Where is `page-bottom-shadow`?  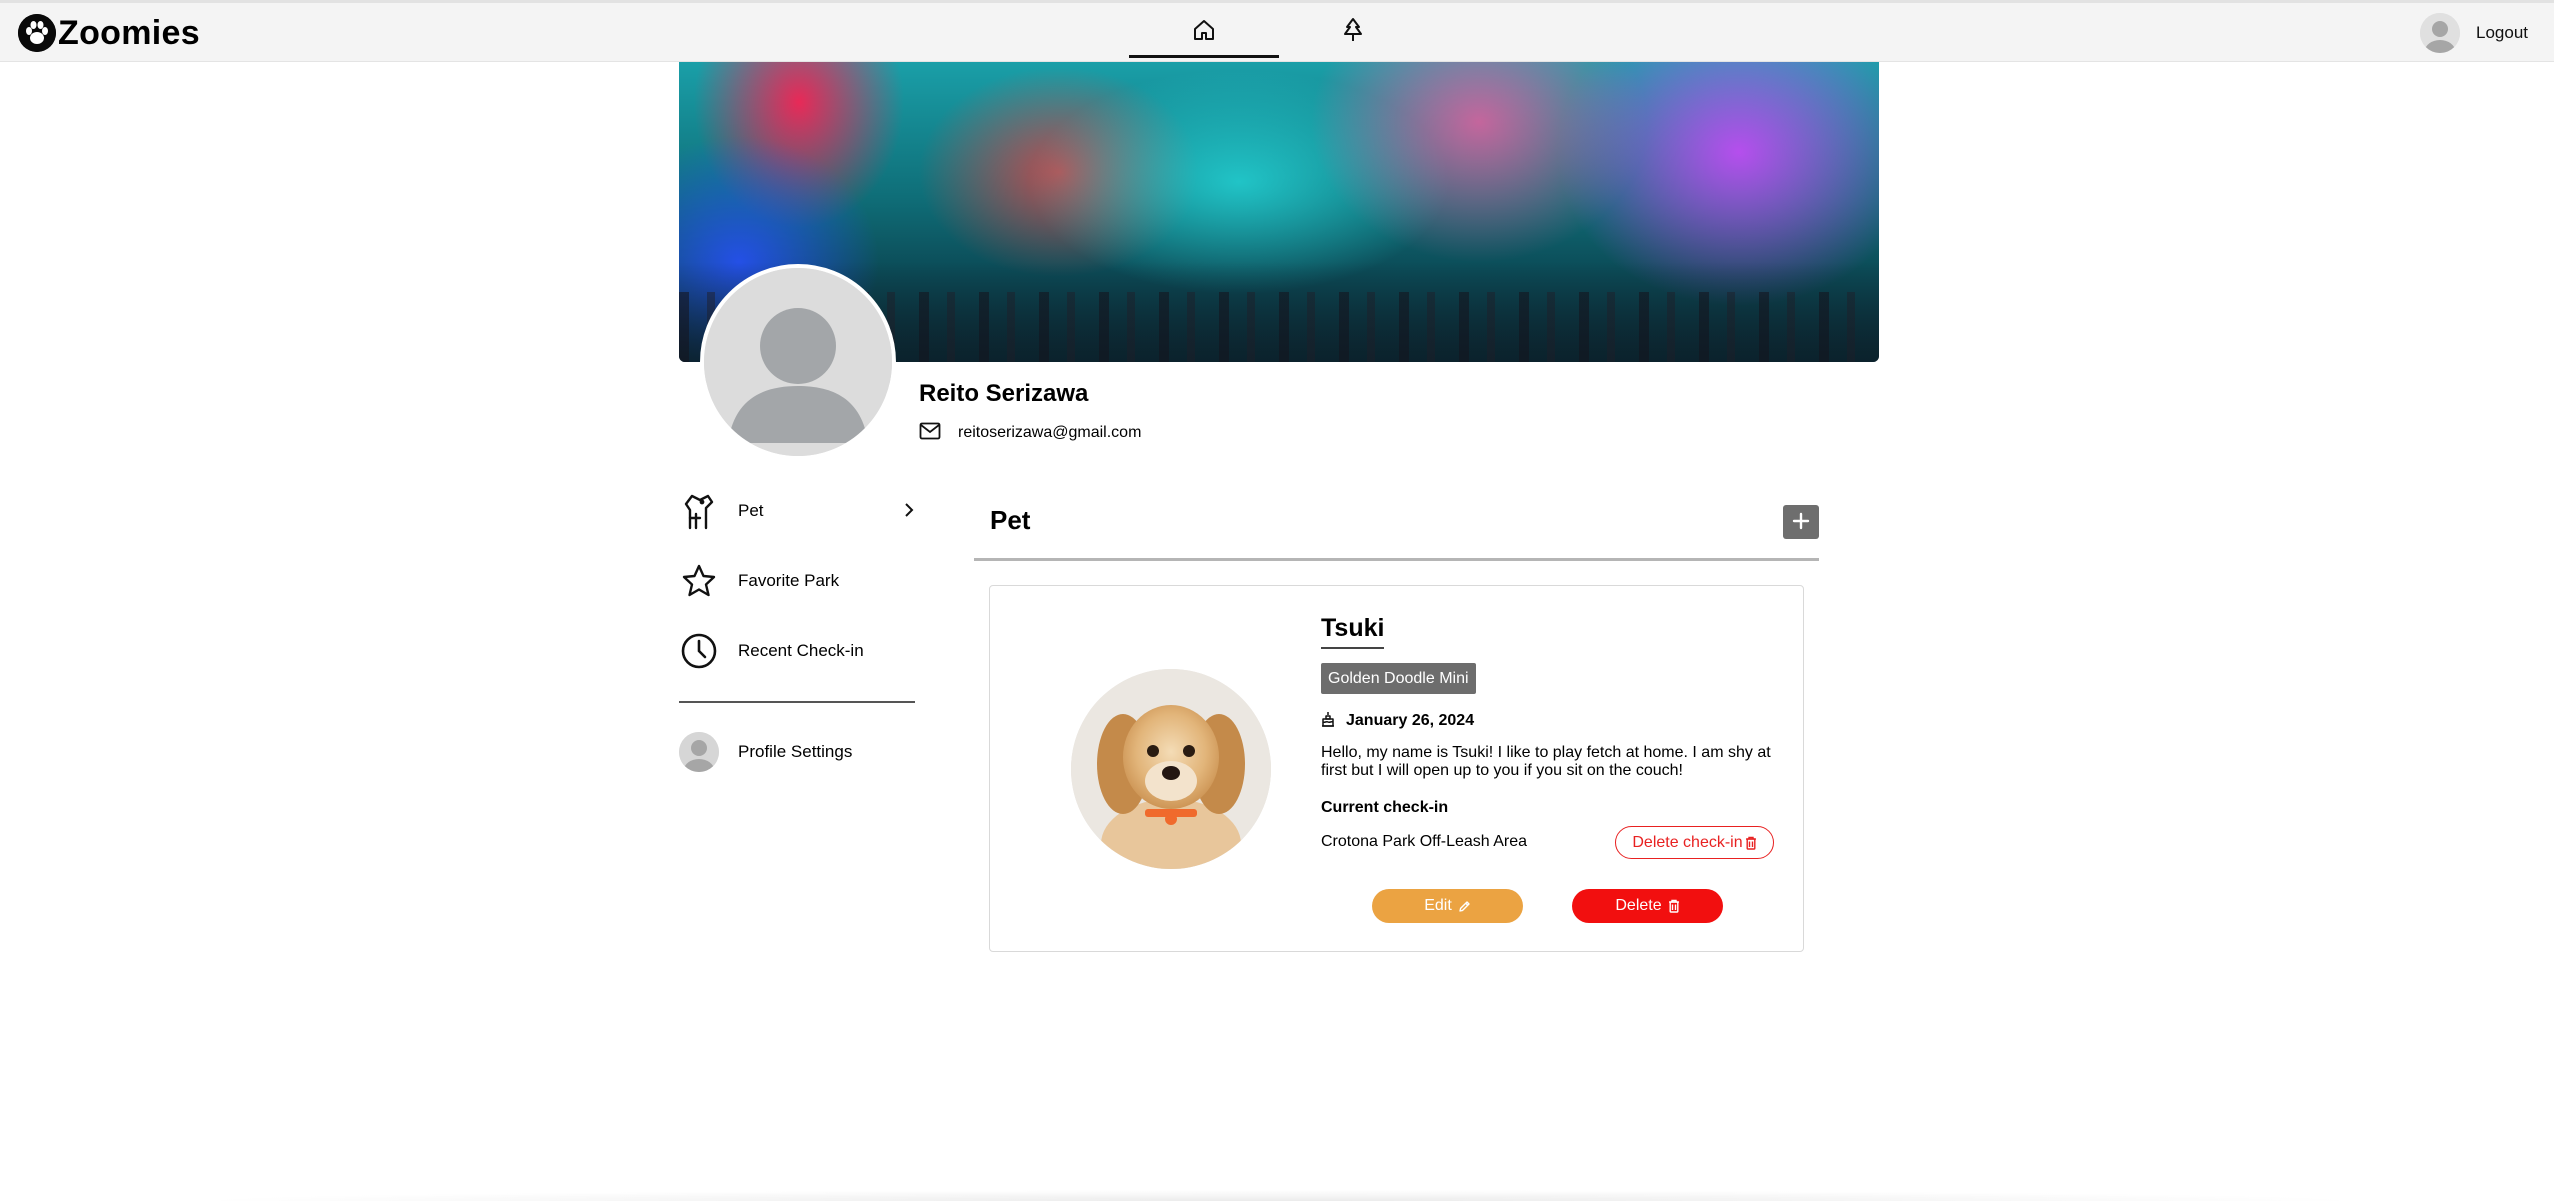 page-bottom-shadow is located at coordinates (1280, 1195).